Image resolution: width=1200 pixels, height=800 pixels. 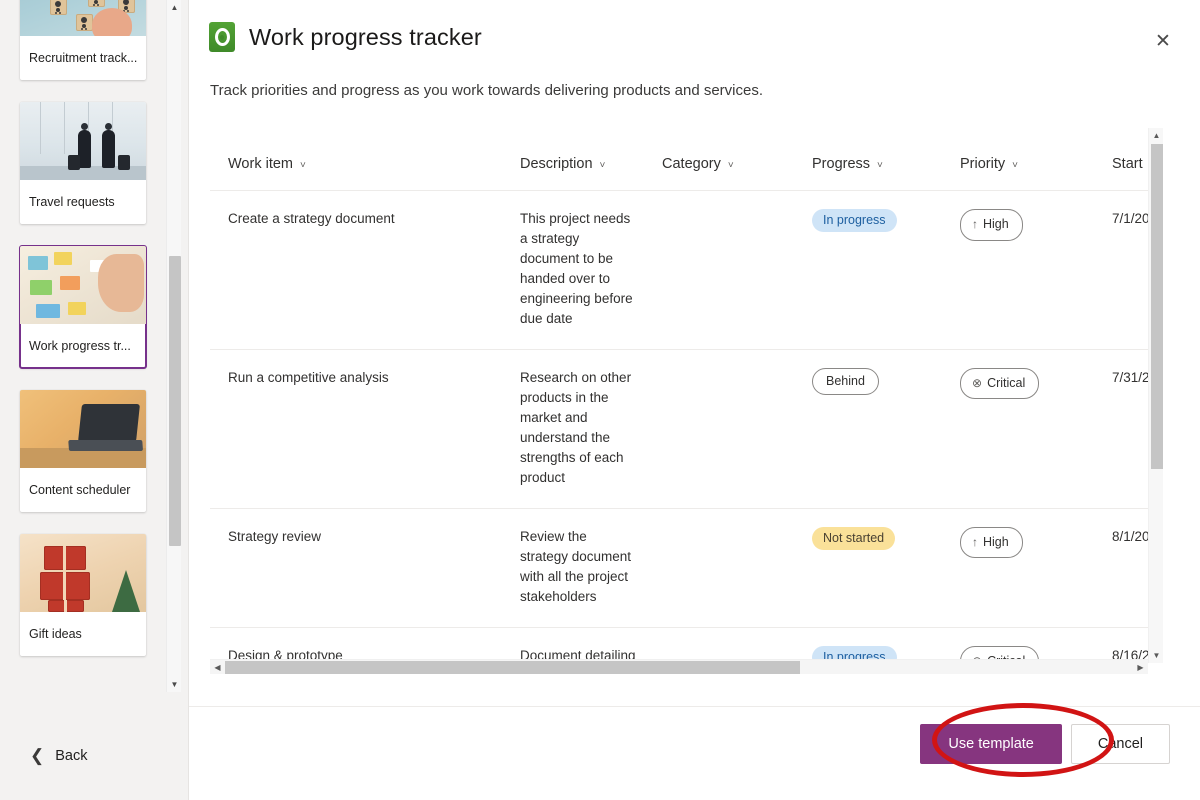 I want to click on column-label: Progress, so click(x=841, y=164).